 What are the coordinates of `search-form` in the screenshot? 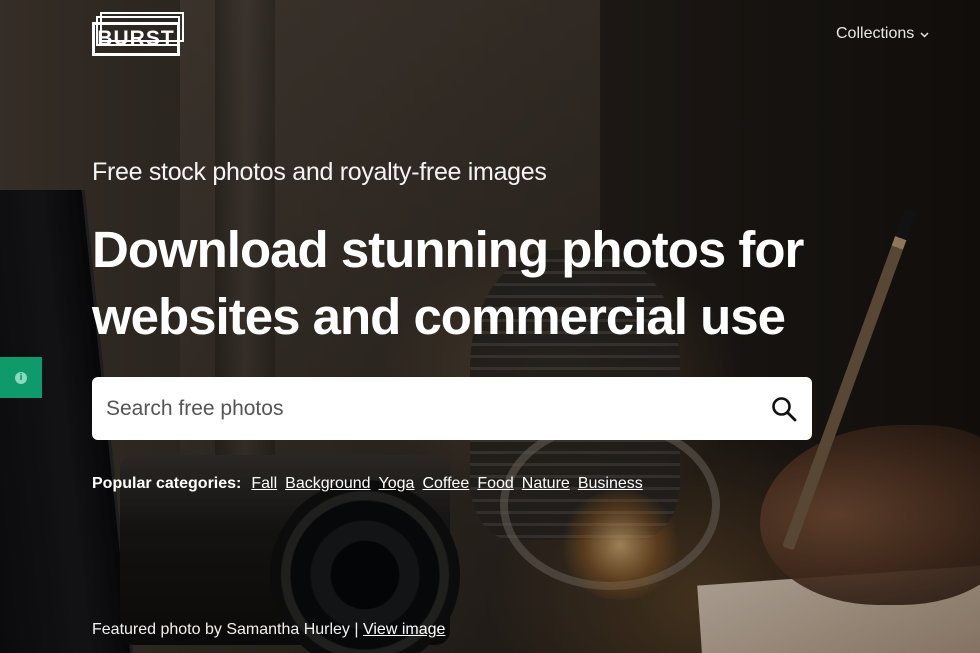 It's located at (452, 408).